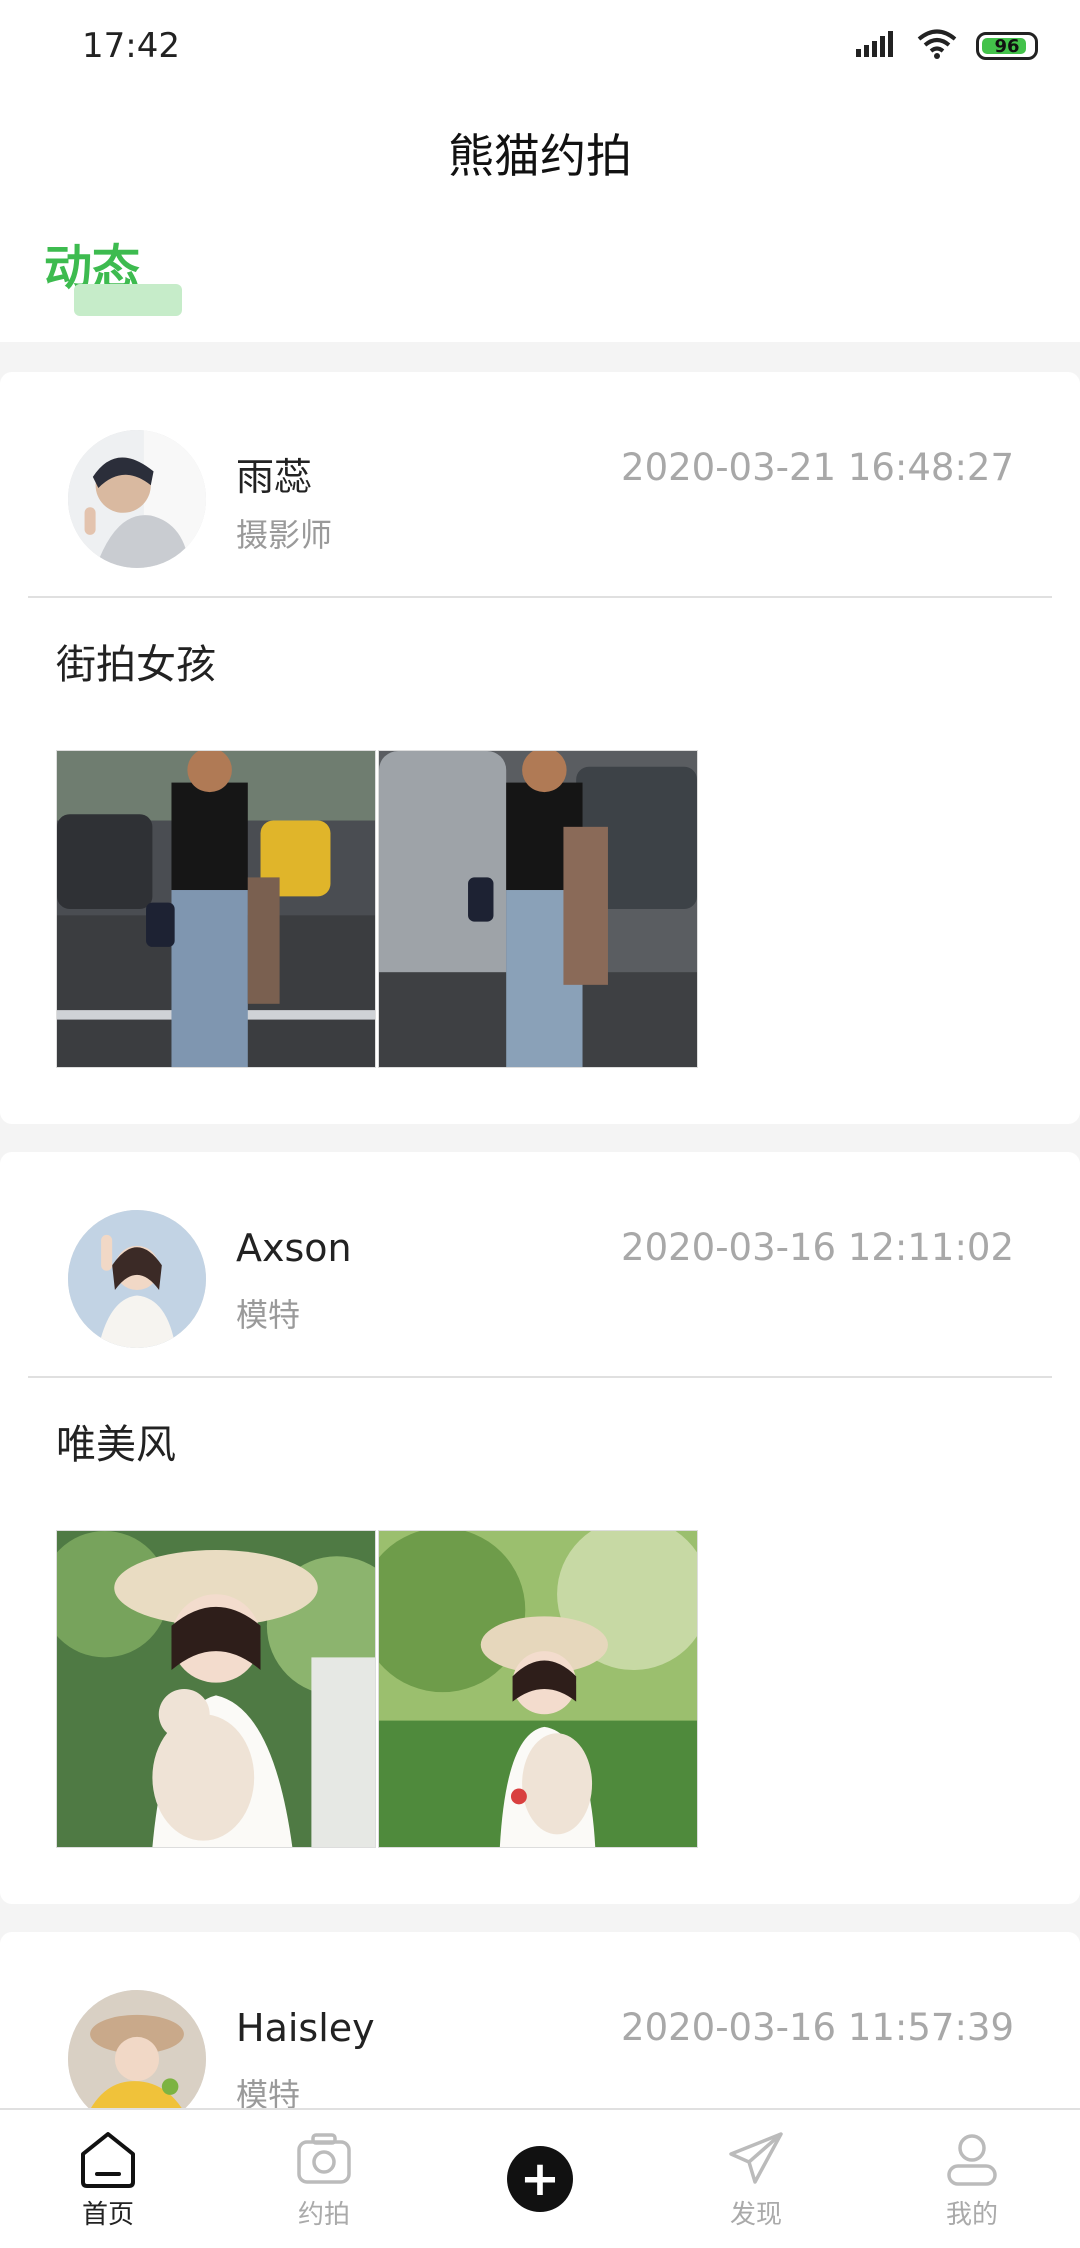 Image resolution: width=1080 pixels, height=2248 pixels. I want to click on user-name: 雨蕊, so click(274, 473).